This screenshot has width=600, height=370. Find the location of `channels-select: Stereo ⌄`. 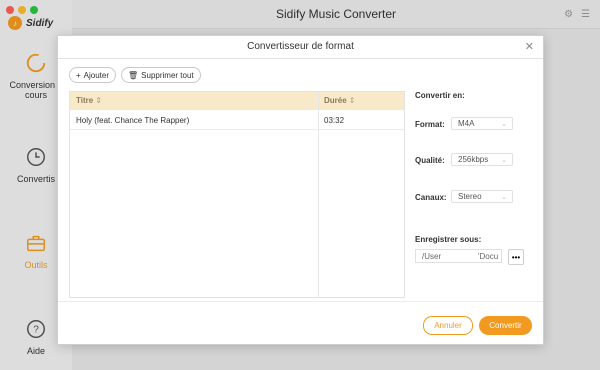

channels-select: Stereo ⌄ is located at coordinates (482, 196).